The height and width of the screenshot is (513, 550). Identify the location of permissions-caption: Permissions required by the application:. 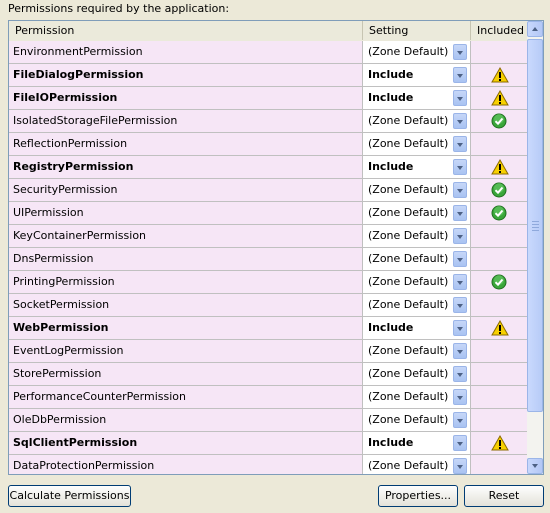
(119, 8).